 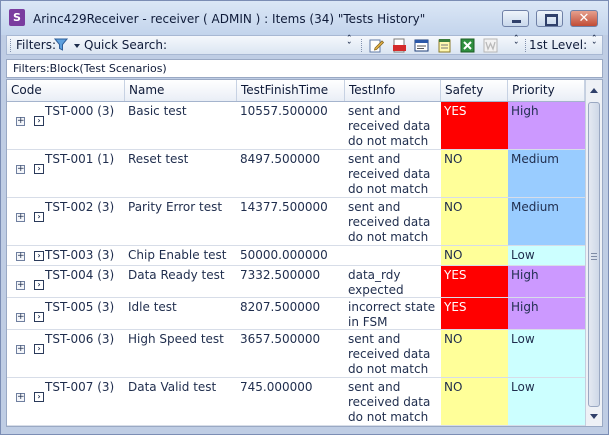 What do you see at coordinates (291, 353) in the screenshot?
I see `test-finish-time-cell: 3657.500000` at bounding box center [291, 353].